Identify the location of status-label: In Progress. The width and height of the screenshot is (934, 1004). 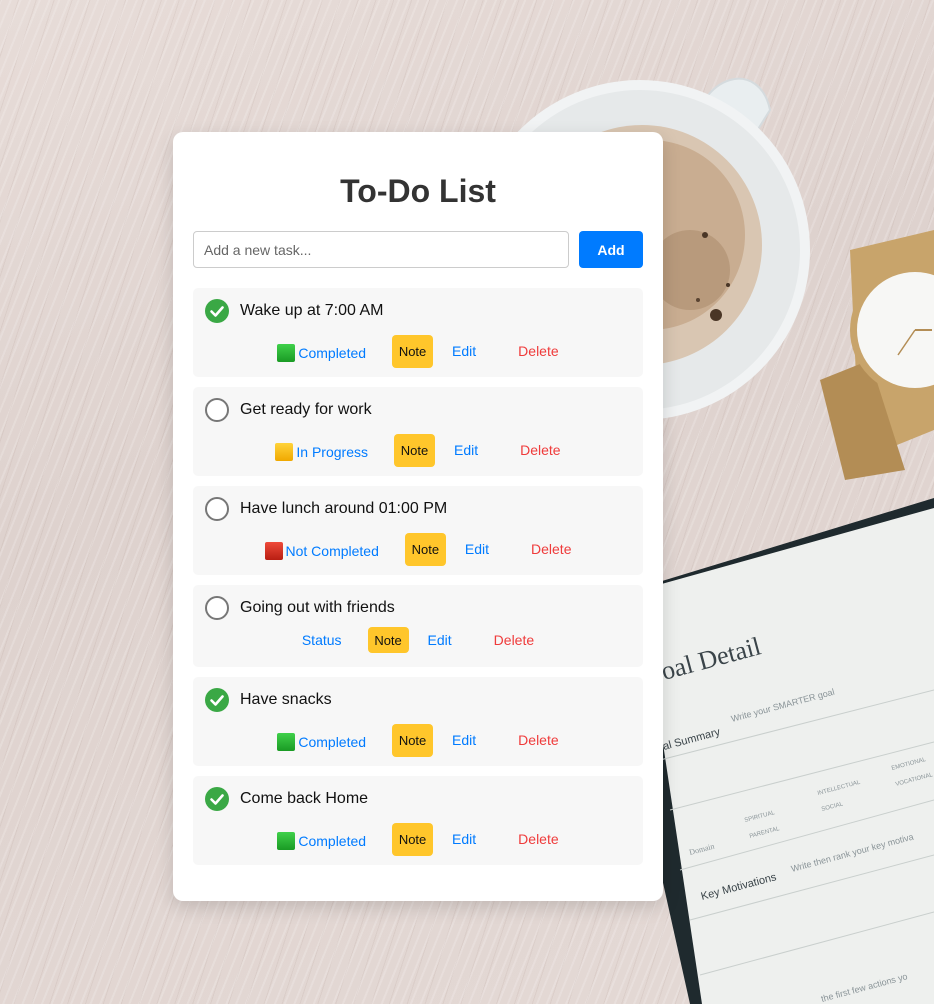
(332, 452).